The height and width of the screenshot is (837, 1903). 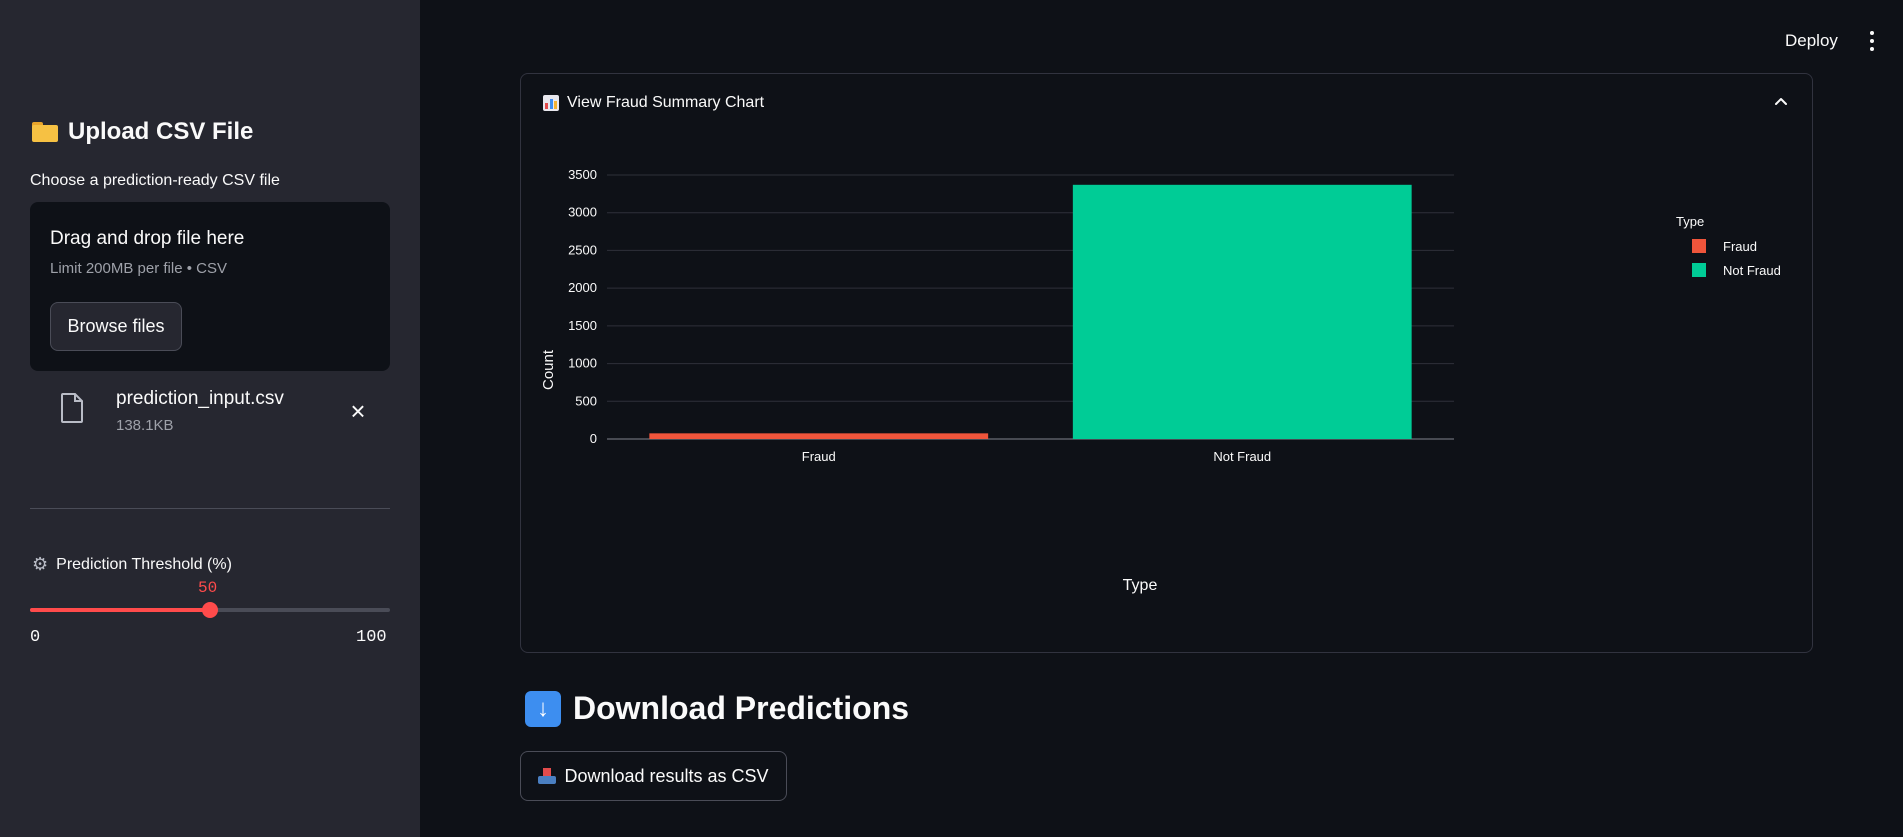 What do you see at coordinates (45, 132) in the screenshot?
I see `folder-icon` at bounding box center [45, 132].